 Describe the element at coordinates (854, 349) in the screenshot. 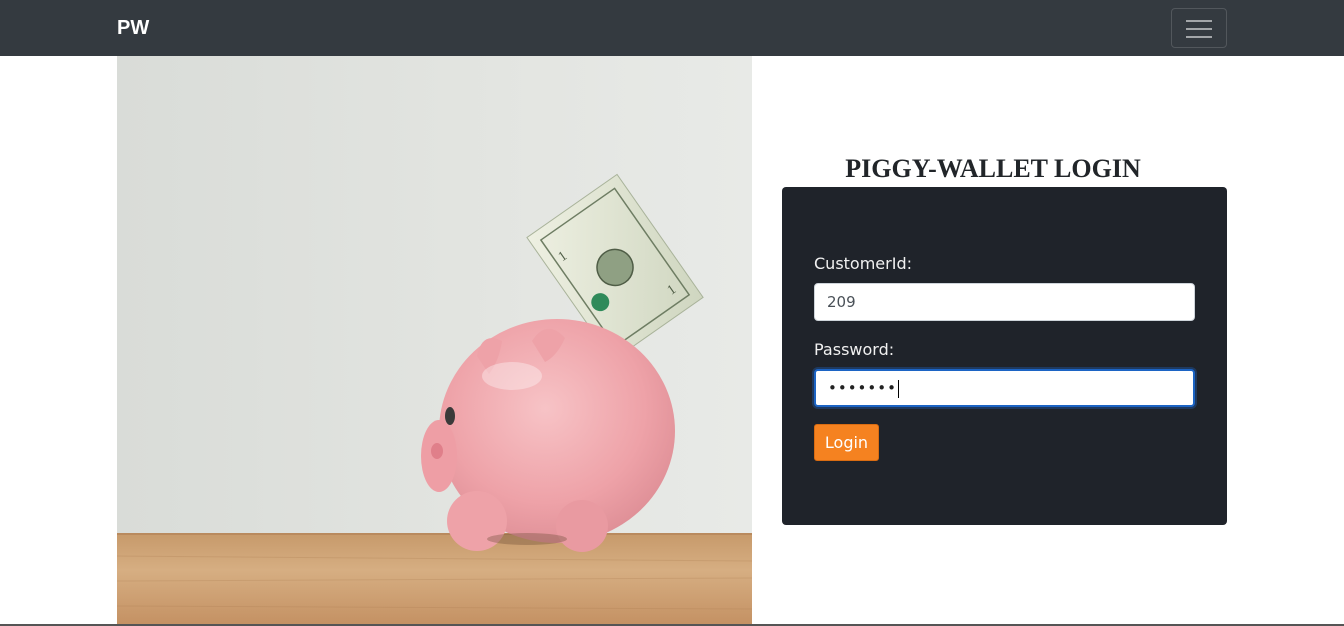

I see `password-label: Password:` at that location.